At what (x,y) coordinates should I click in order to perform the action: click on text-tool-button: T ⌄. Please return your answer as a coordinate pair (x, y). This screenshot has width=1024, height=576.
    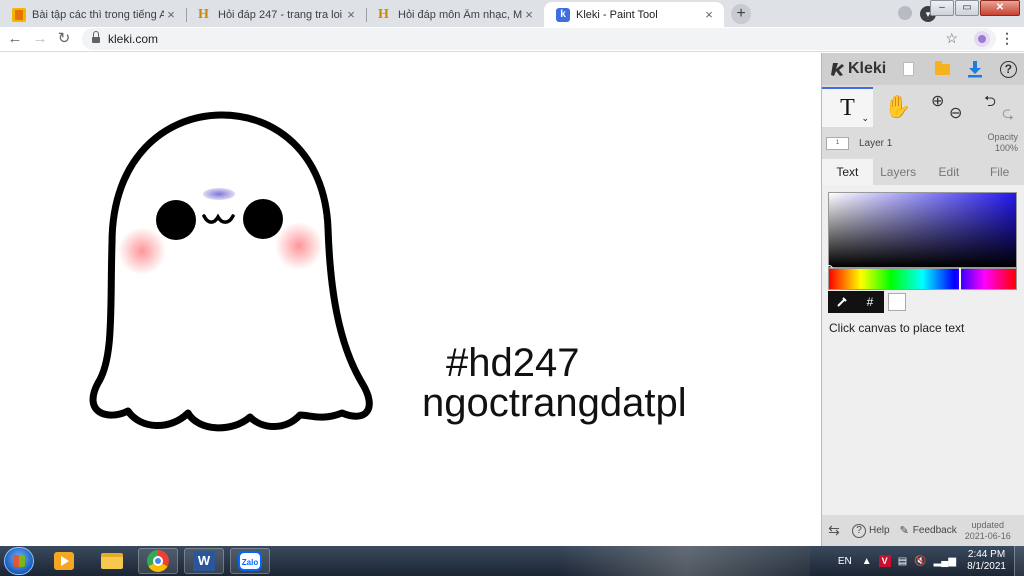
    Looking at the image, I should click on (847, 107).